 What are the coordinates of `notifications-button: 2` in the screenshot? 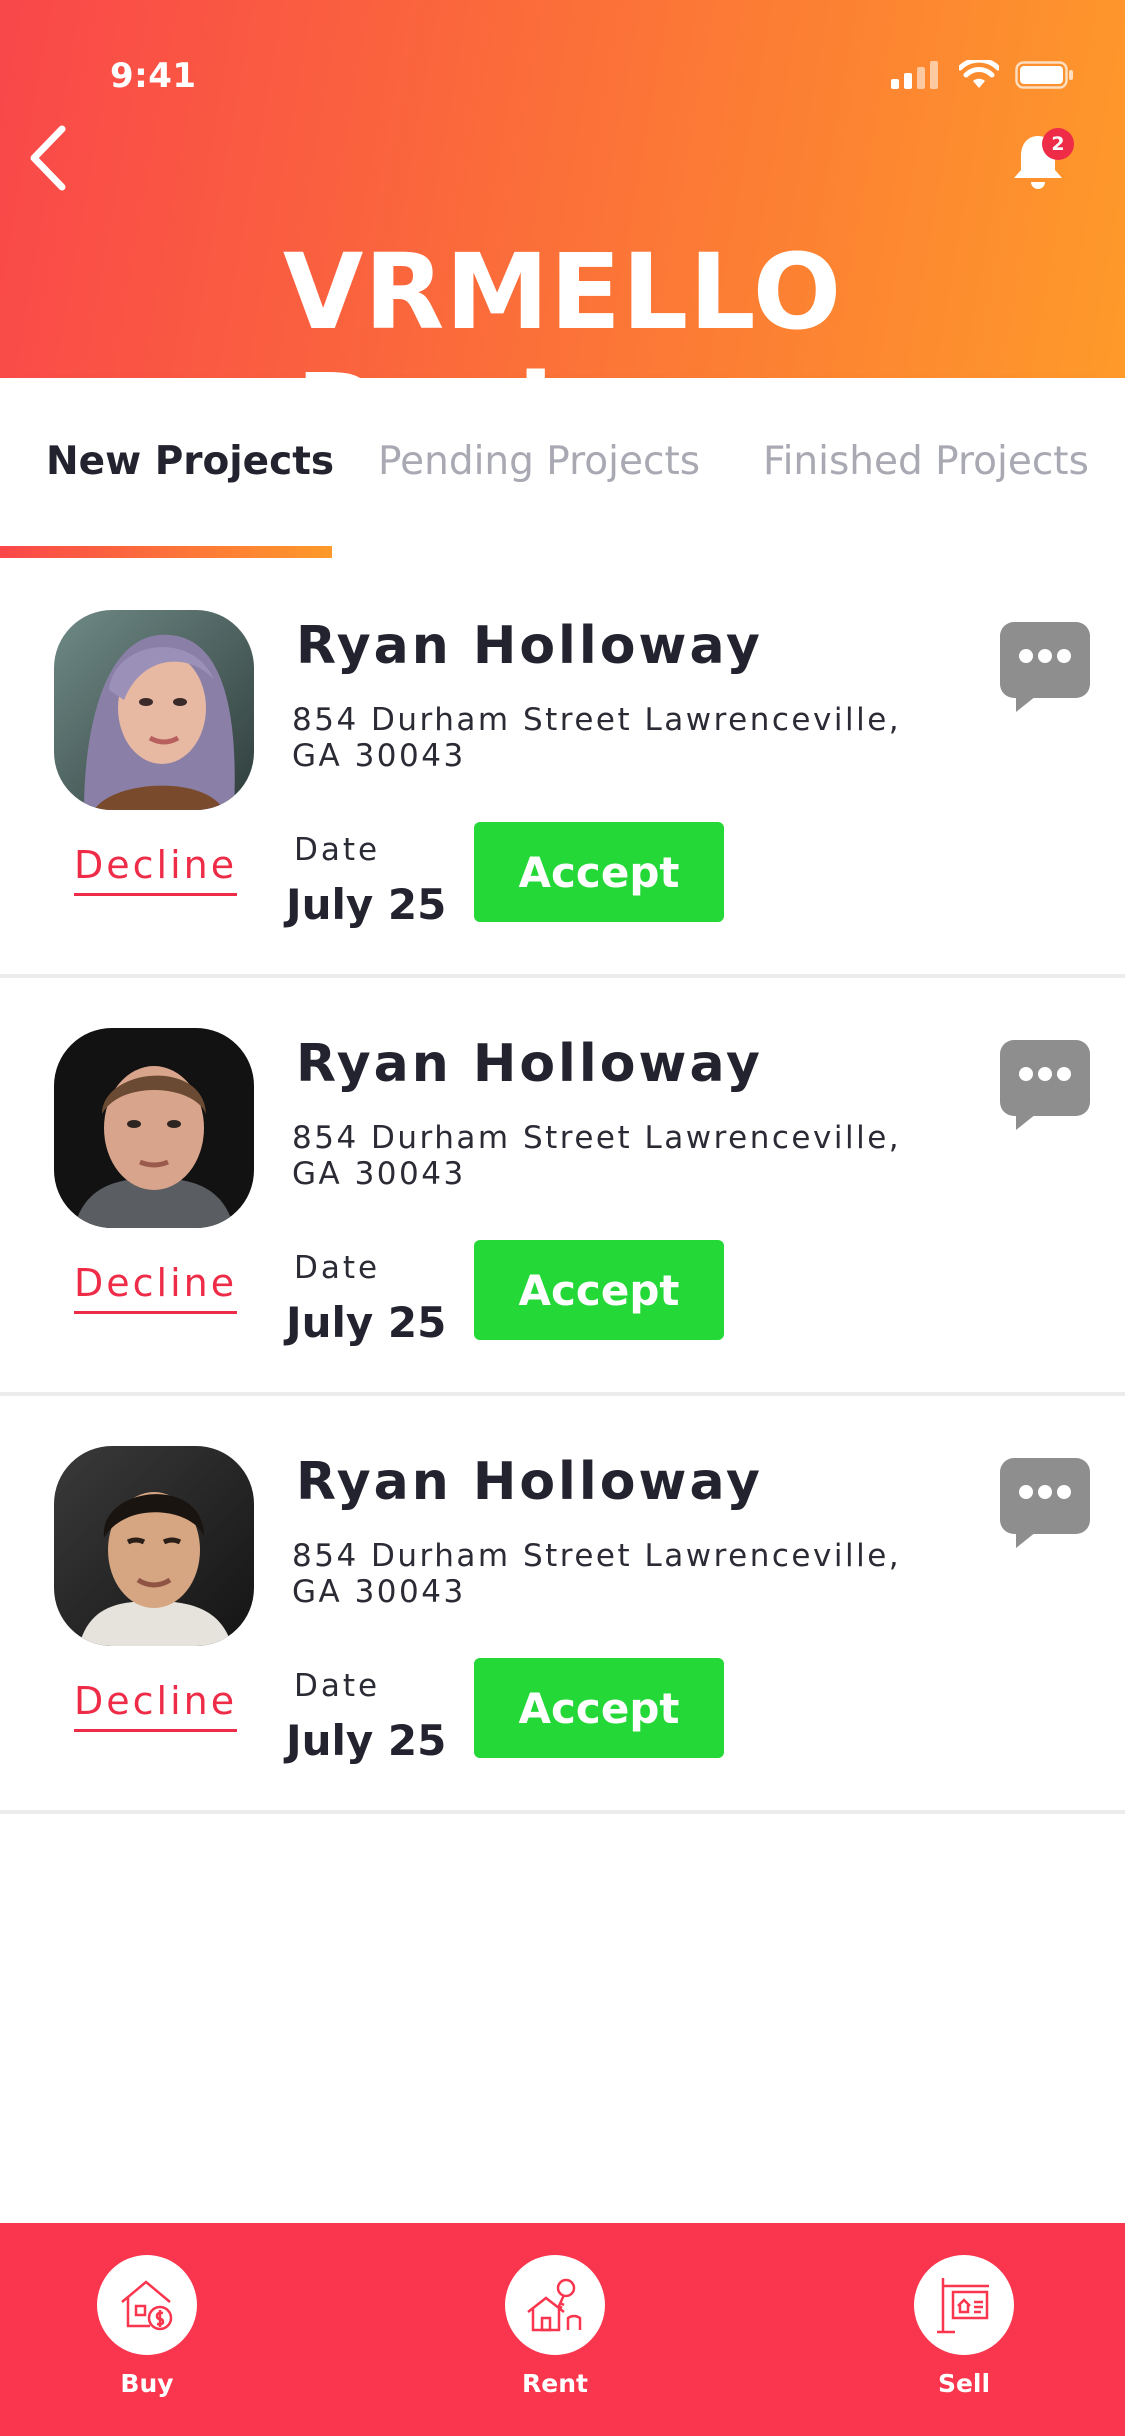 It's located at (1042, 160).